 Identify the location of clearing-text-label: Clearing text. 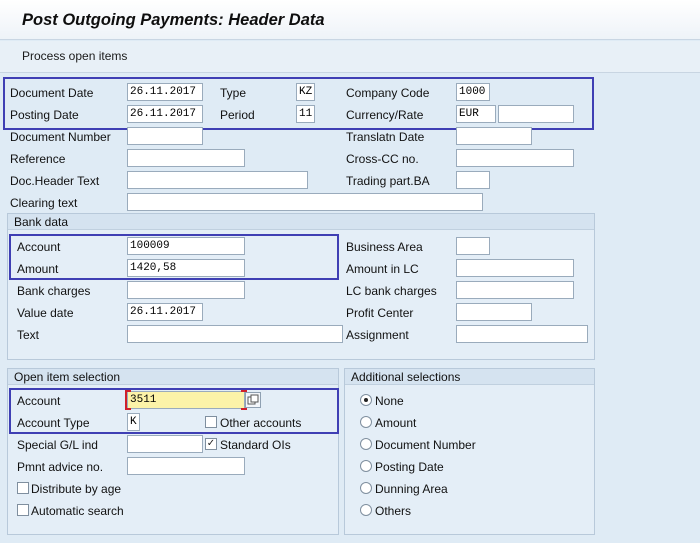
(44, 203).